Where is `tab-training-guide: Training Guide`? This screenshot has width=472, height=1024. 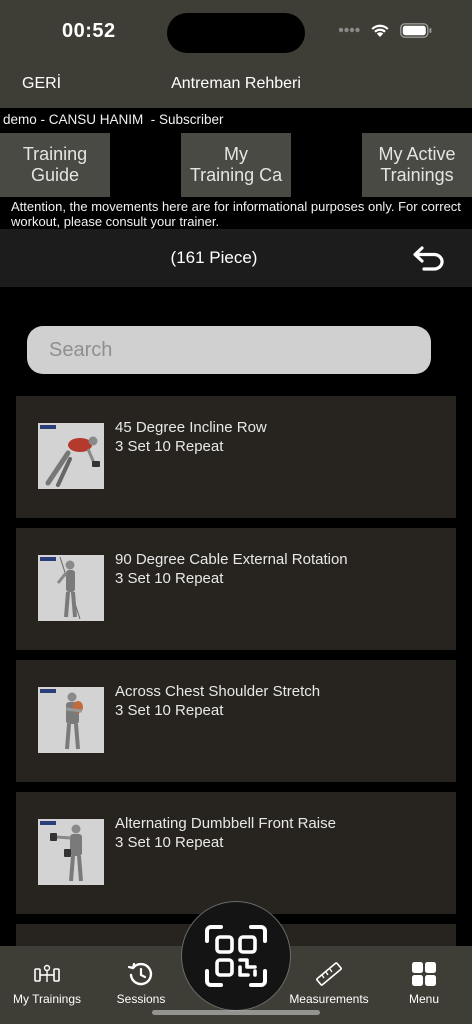
tab-training-guide: Training Guide is located at coordinates (55, 165).